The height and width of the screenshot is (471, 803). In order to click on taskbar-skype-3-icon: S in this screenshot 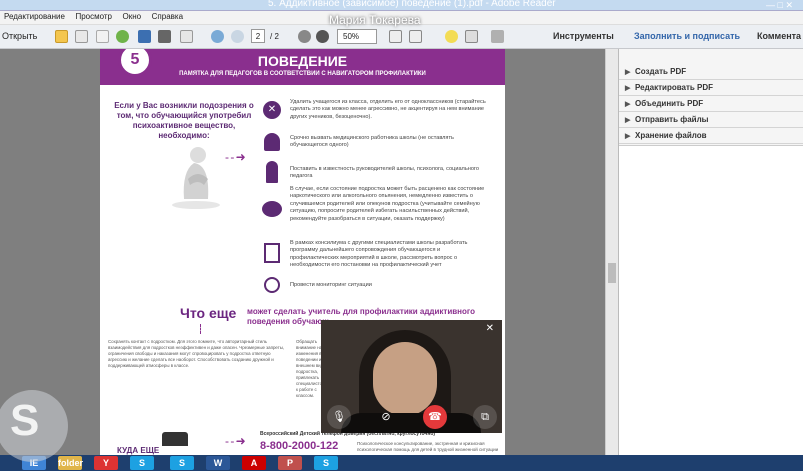, I will do `click(326, 463)`.